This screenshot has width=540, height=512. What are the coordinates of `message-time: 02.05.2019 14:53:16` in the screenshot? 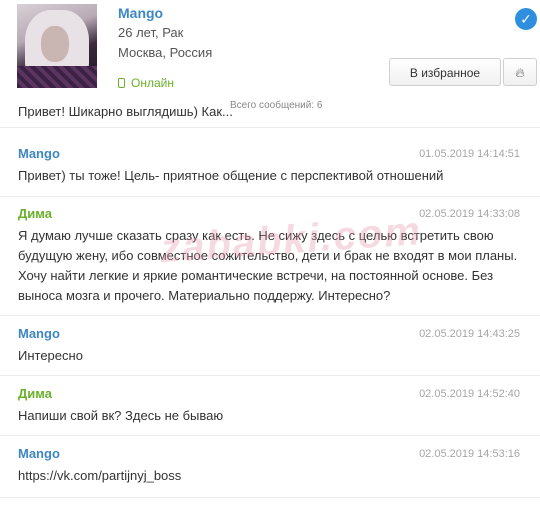 It's located at (469, 454).